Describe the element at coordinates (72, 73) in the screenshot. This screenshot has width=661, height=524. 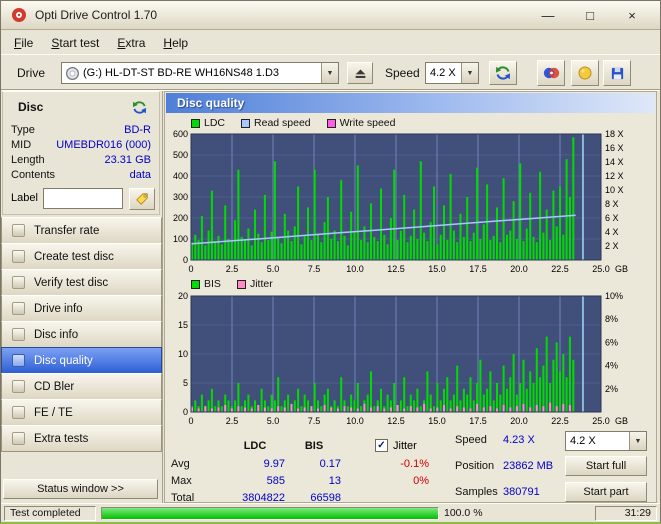
I see `disc-icon` at that location.